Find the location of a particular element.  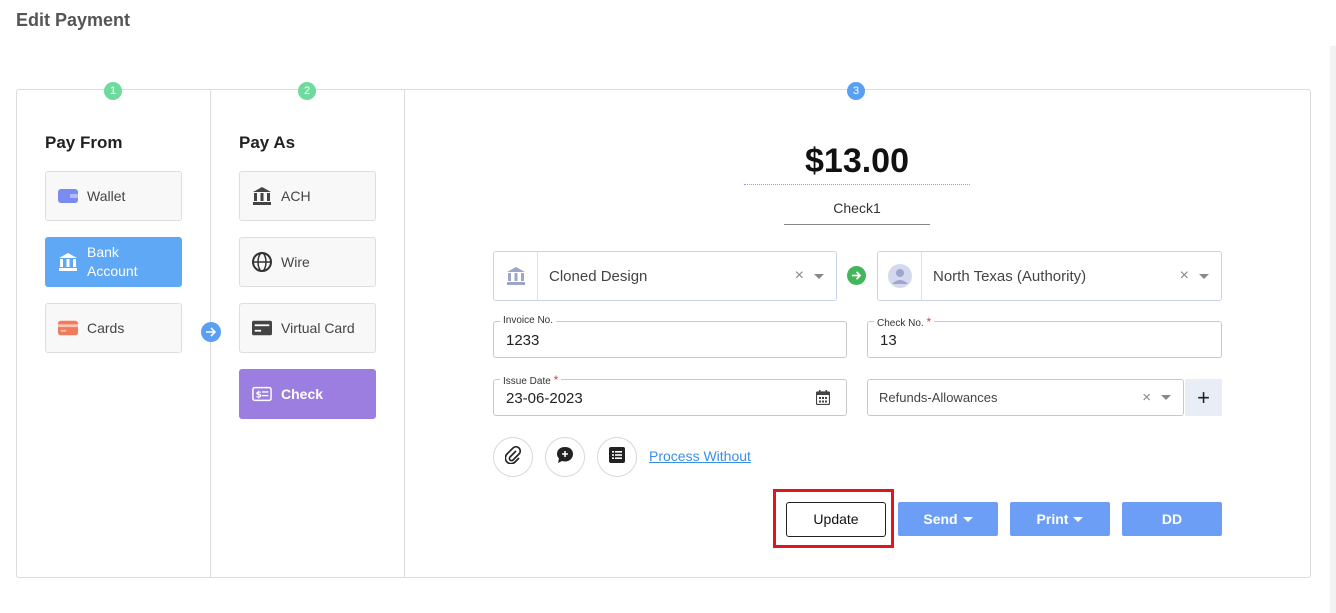

list-button is located at coordinates (617, 457).